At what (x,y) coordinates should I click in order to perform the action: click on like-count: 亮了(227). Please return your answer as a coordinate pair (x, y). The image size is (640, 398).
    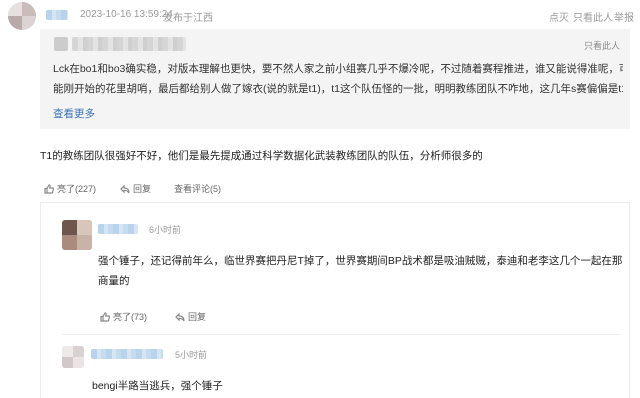
    Looking at the image, I should click on (77, 189).